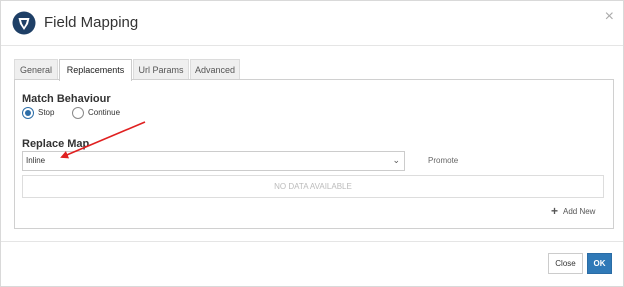 This screenshot has height=287, width=624. Describe the element at coordinates (215, 69) in the screenshot. I see `tab-advanced: Advanced` at that location.